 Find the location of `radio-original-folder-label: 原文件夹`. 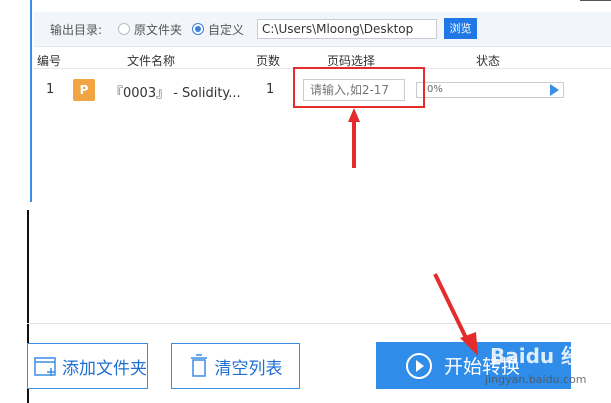

radio-original-folder-label: 原文件夹 is located at coordinates (158, 30).